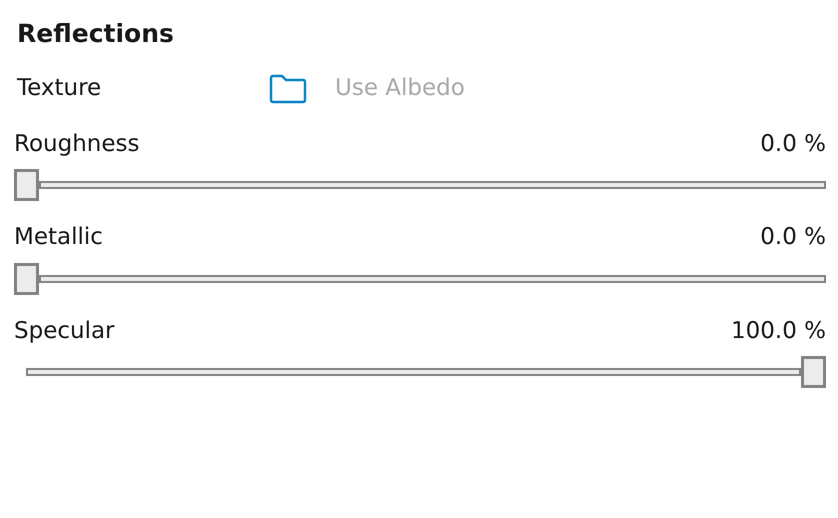 The height and width of the screenshot is (518, 838). Describe the element at coordinates (59, 88) in the screenshot. I see `texture-label: Texture` at that location.